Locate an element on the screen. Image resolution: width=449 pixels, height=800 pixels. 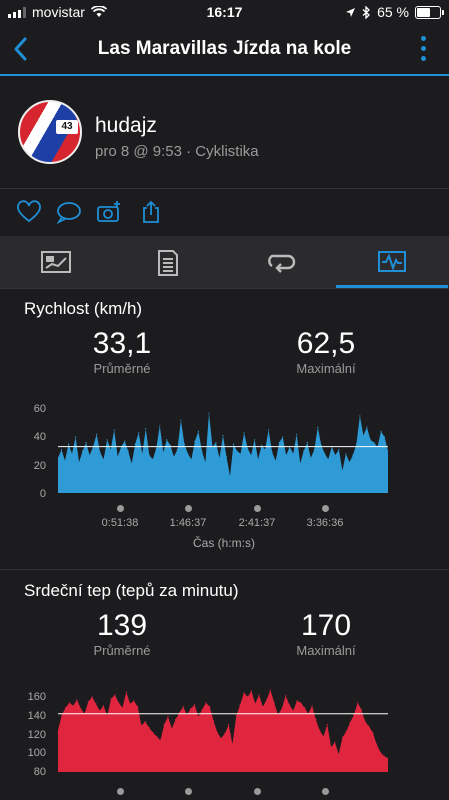
section-divider is located at coordinates (224, 569).